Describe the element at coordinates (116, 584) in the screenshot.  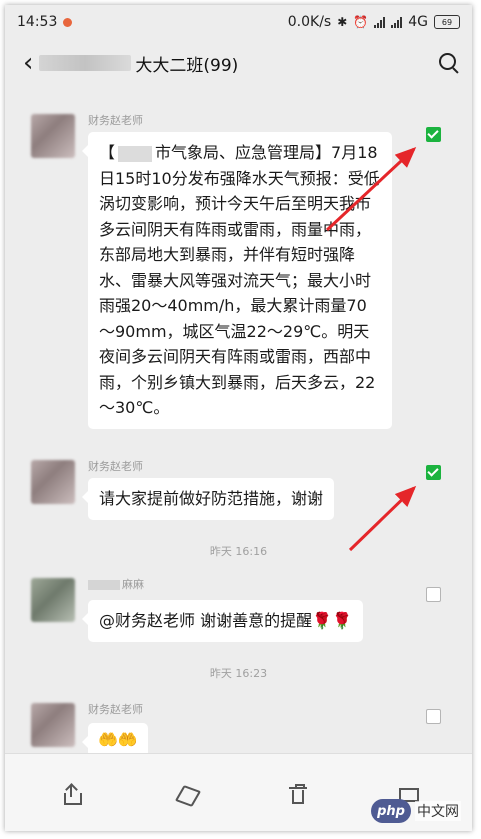
I see `sender-name: 麻麻` at that location.